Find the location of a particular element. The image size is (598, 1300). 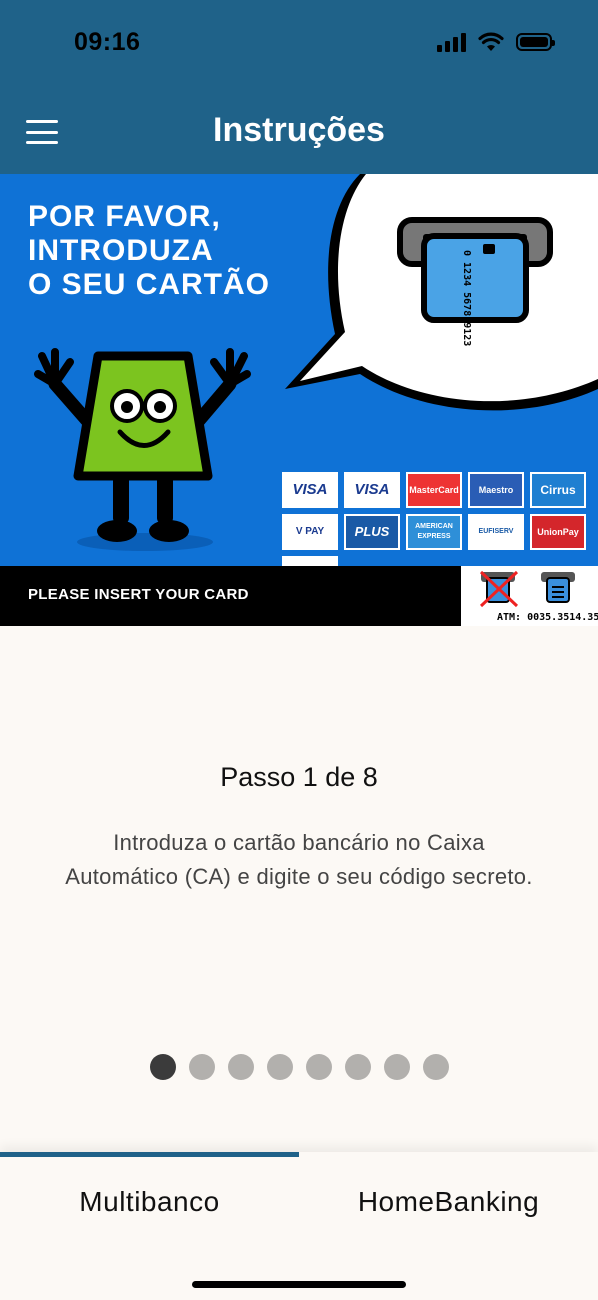

cellular-signal-icon is located at coordinates (451, 42).